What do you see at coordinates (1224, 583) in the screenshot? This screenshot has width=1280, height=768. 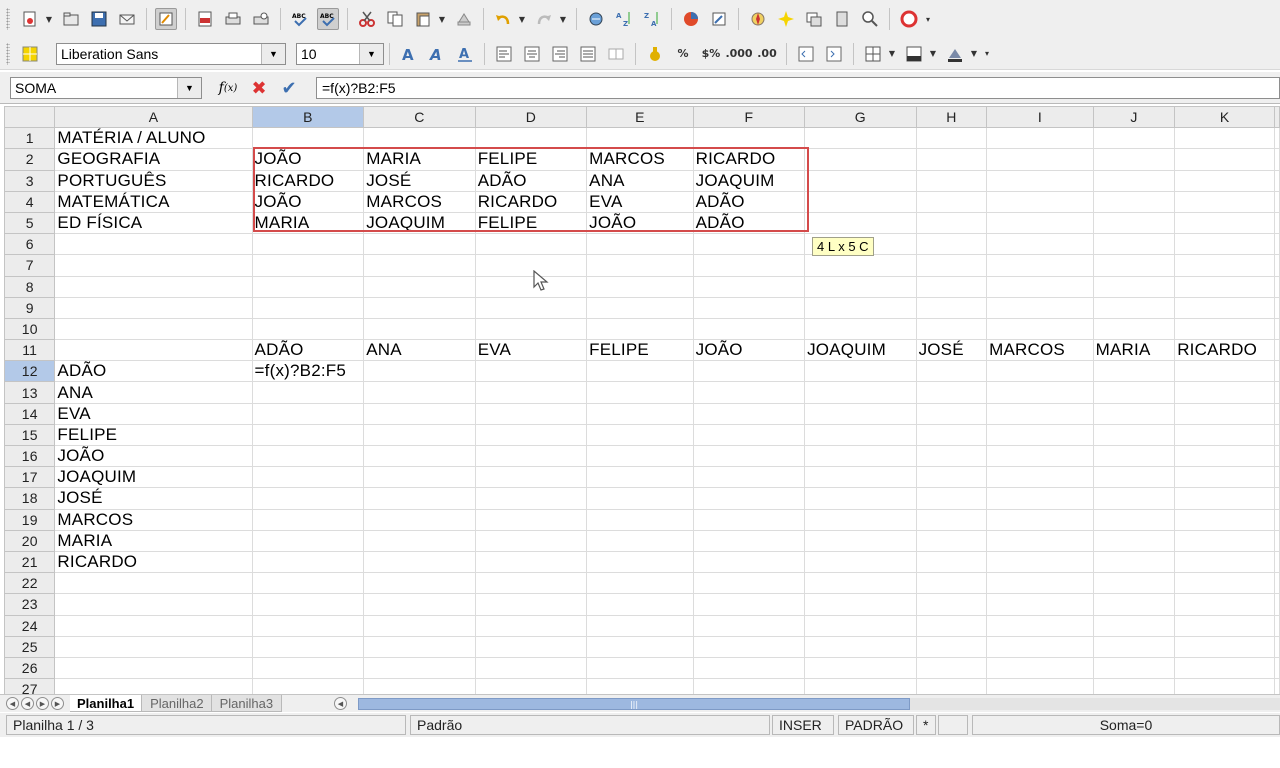 I see `cell-k22` at bounding box center [1224, 583].